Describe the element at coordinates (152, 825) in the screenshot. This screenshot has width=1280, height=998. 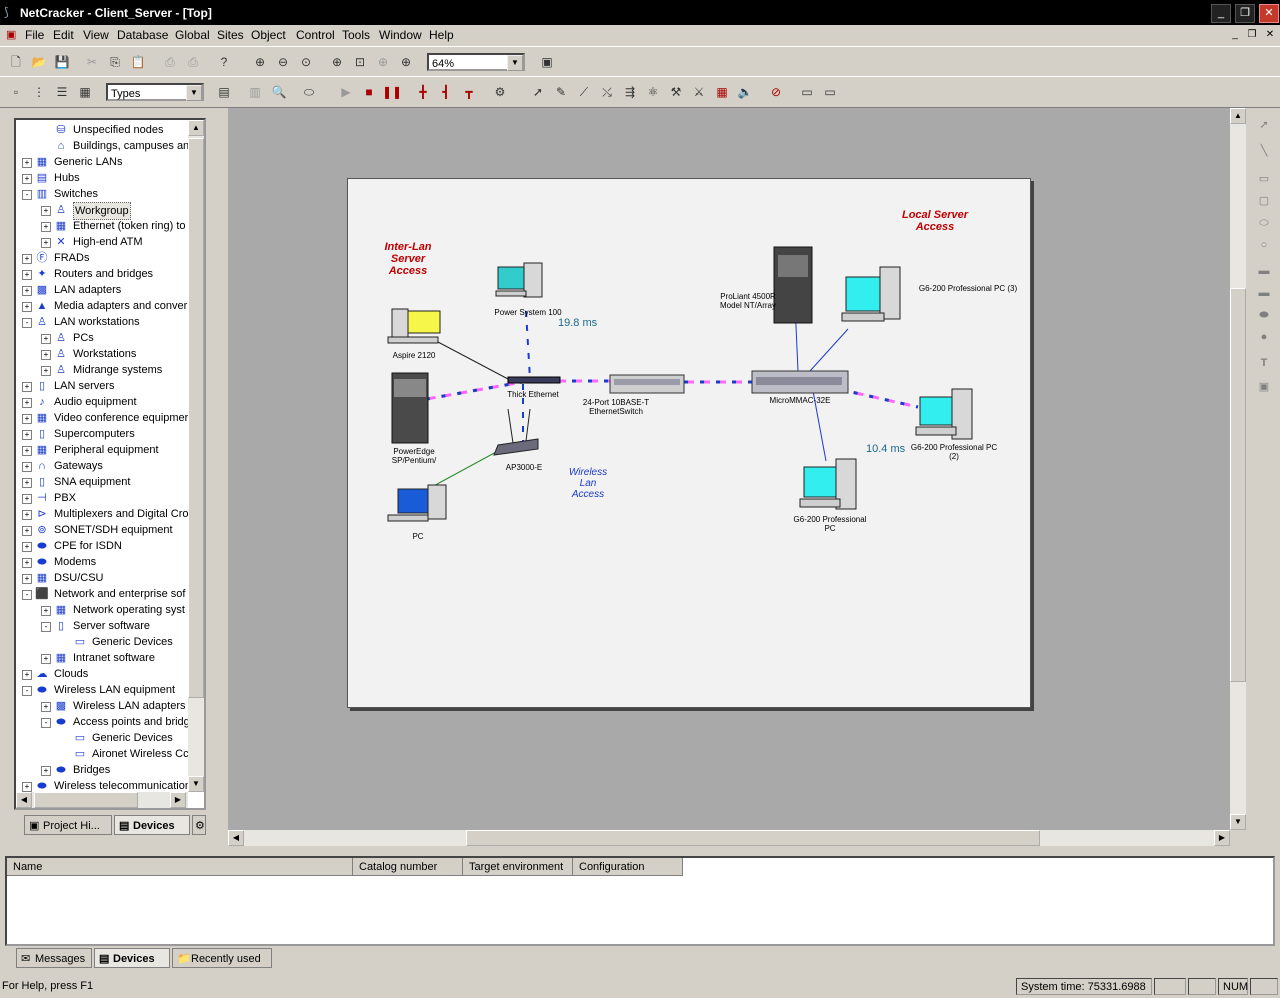
I see `tab-devices: ▤ Devices` at that location.